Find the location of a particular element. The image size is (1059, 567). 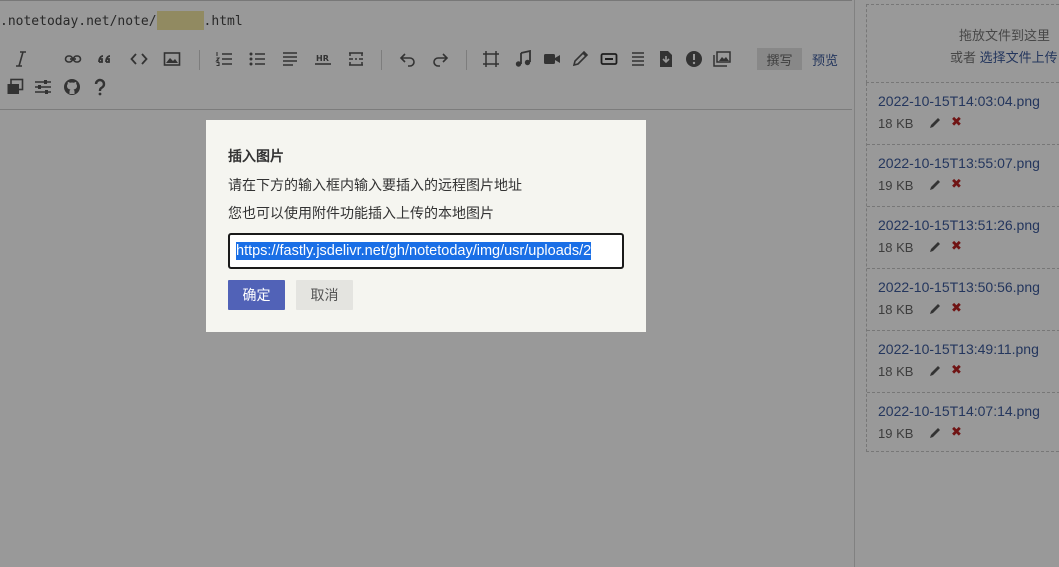

dialog-title: 插入图片 is located at coordinates (256, 156).